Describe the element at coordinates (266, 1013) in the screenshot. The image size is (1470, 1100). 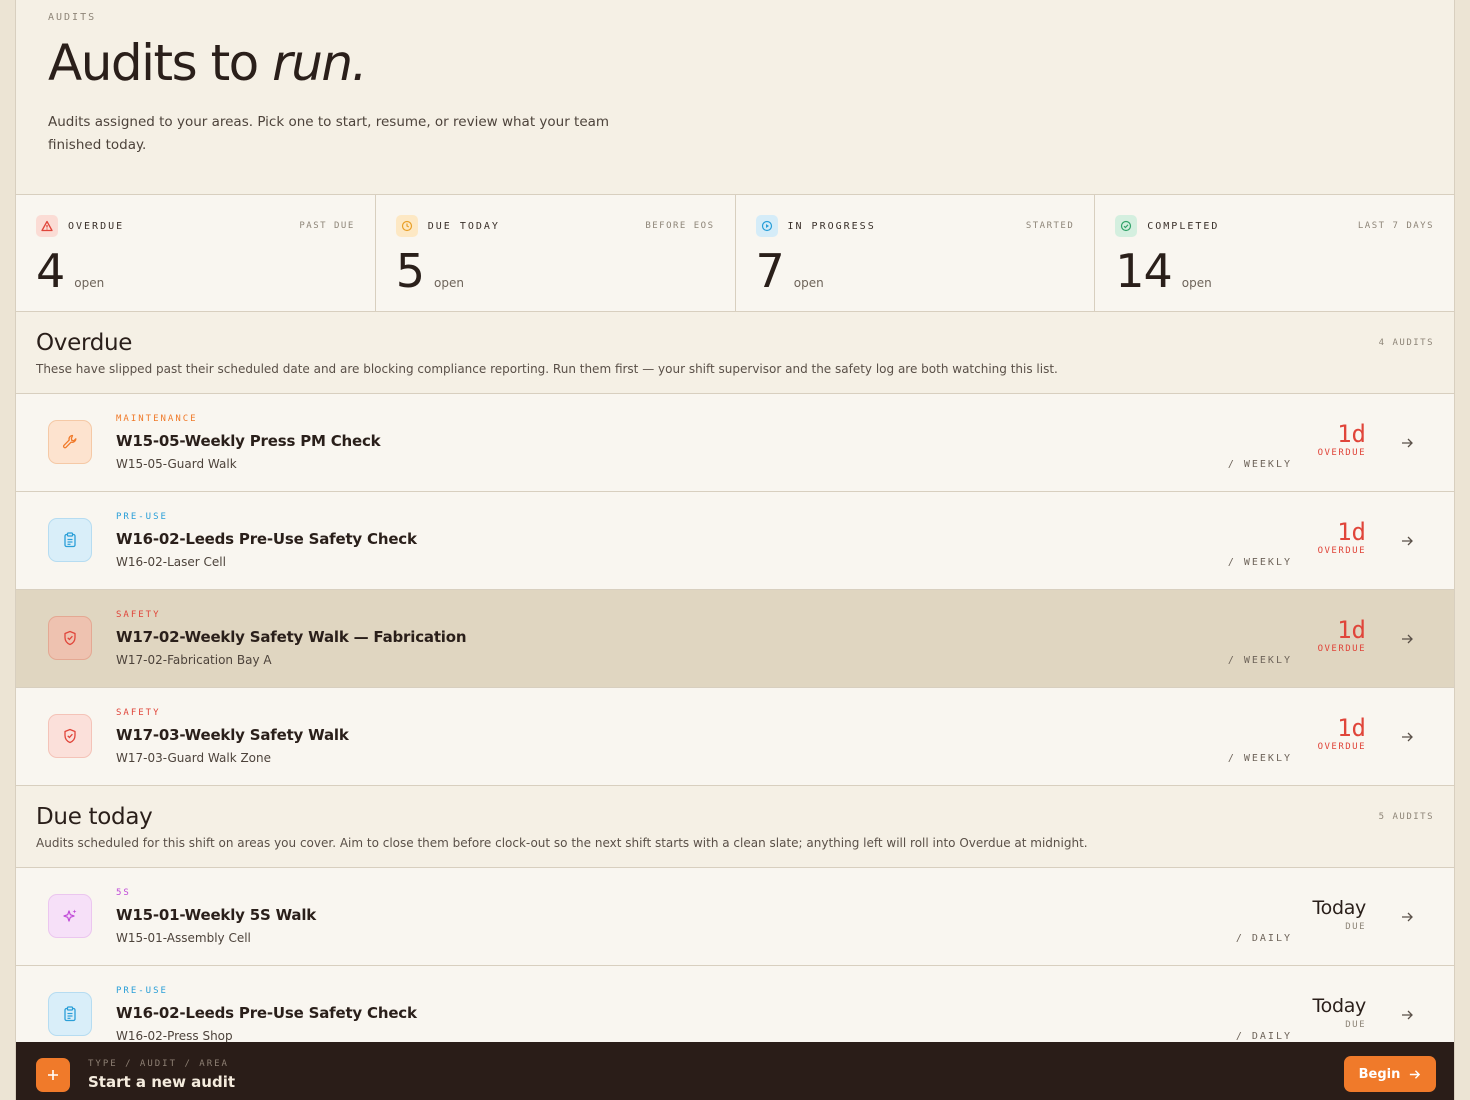
I see `audit-title: W16-02-Leeds Pre-Use Safety Check` at that location.